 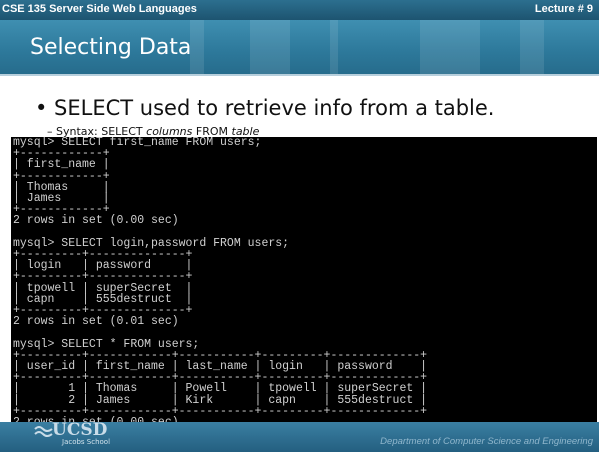 I want to click on slide-title-bar: Selecting Data, so click(x=299, y=47).